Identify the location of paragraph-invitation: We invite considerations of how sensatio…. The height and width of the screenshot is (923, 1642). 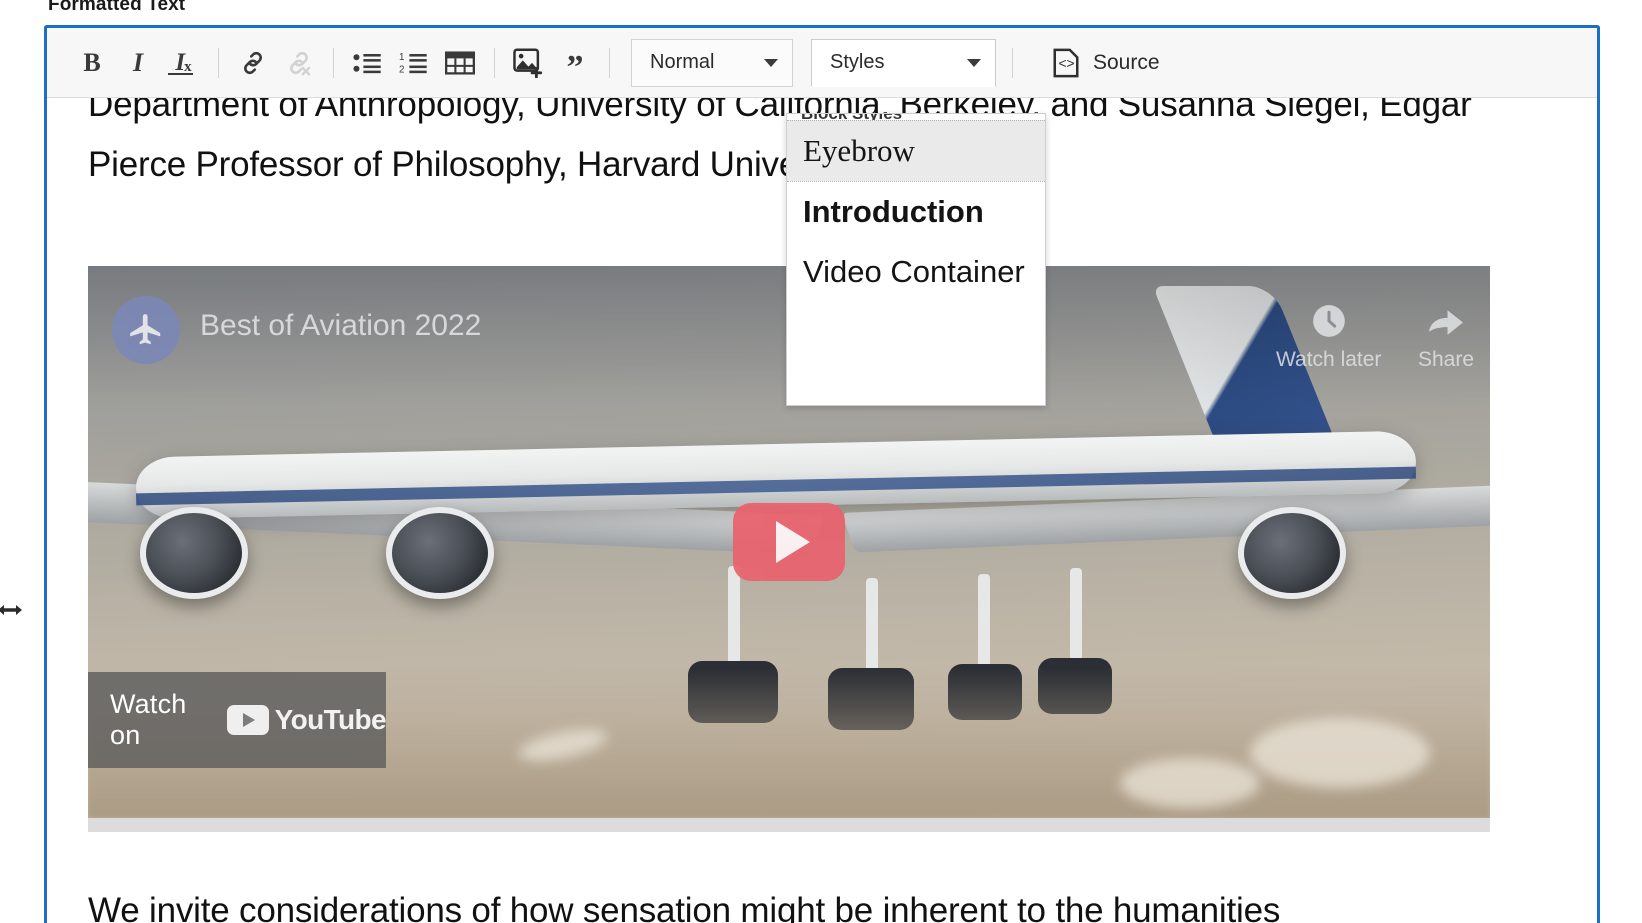
(808, 902).